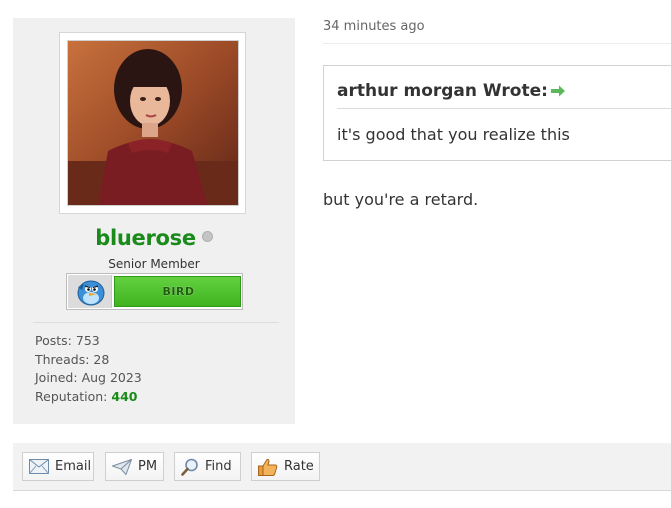  What do you see at coordinates (111, 378) in the screenshot?
I see `stat-joined-value: Aug 2023` at bounding box center [111, 378].